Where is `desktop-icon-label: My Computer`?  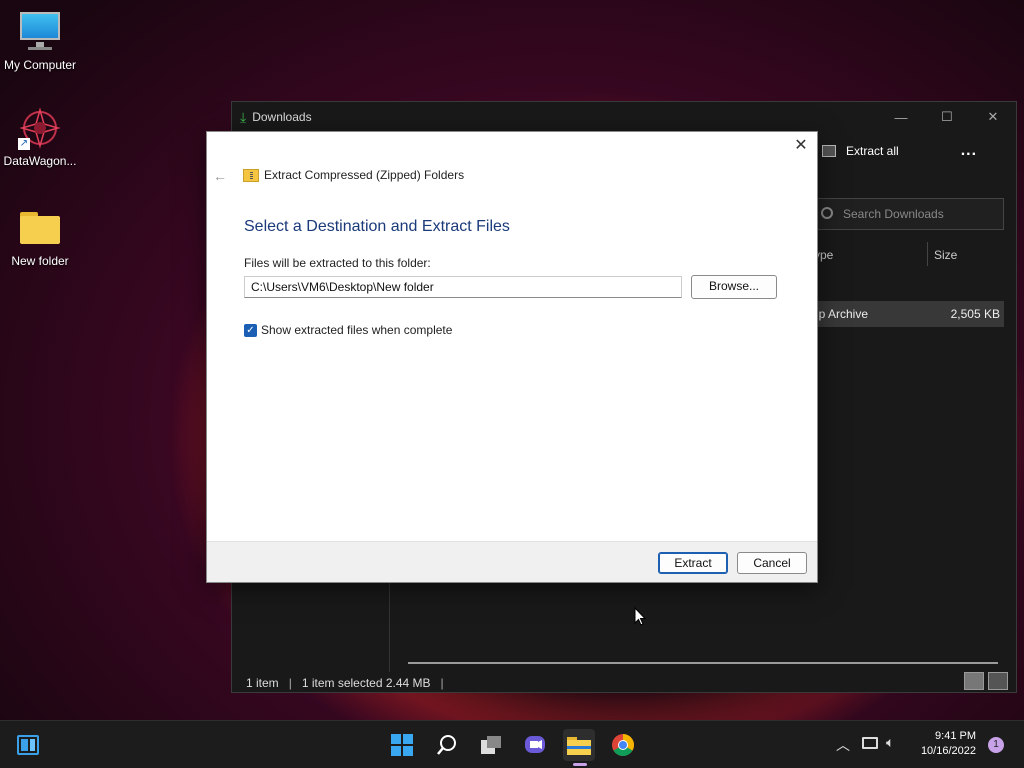 desktop-icon-label: My Computer is located at coordinates (40, 65).